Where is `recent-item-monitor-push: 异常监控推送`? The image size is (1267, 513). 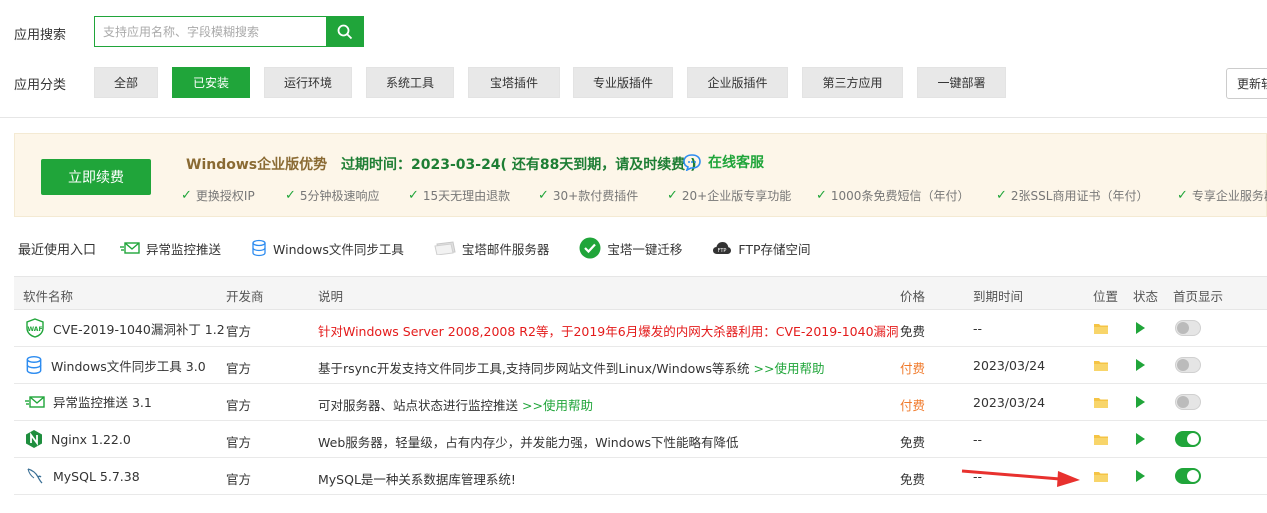
recent-item-monitor-push: 异常监控推送 is located at coordinates (170, 248).